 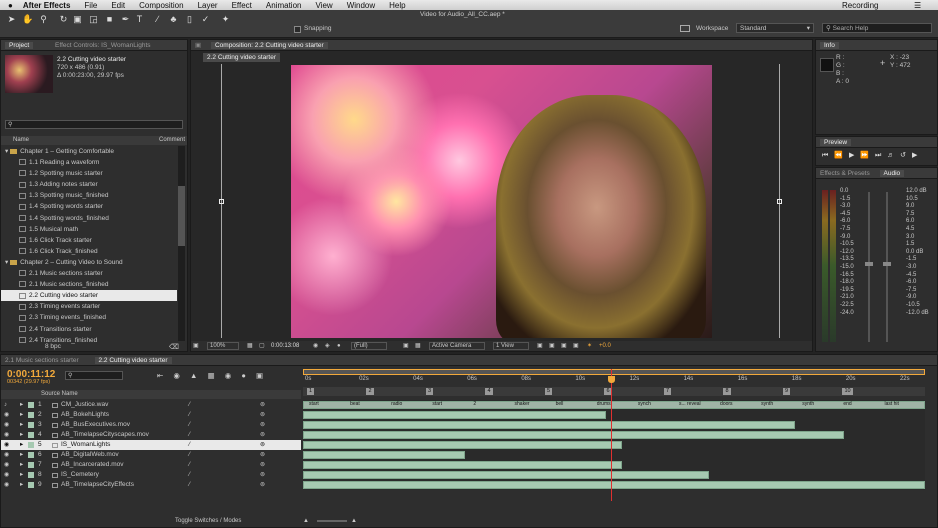 I want to click on lock-icon: ▣, so click(x=198, y=45).